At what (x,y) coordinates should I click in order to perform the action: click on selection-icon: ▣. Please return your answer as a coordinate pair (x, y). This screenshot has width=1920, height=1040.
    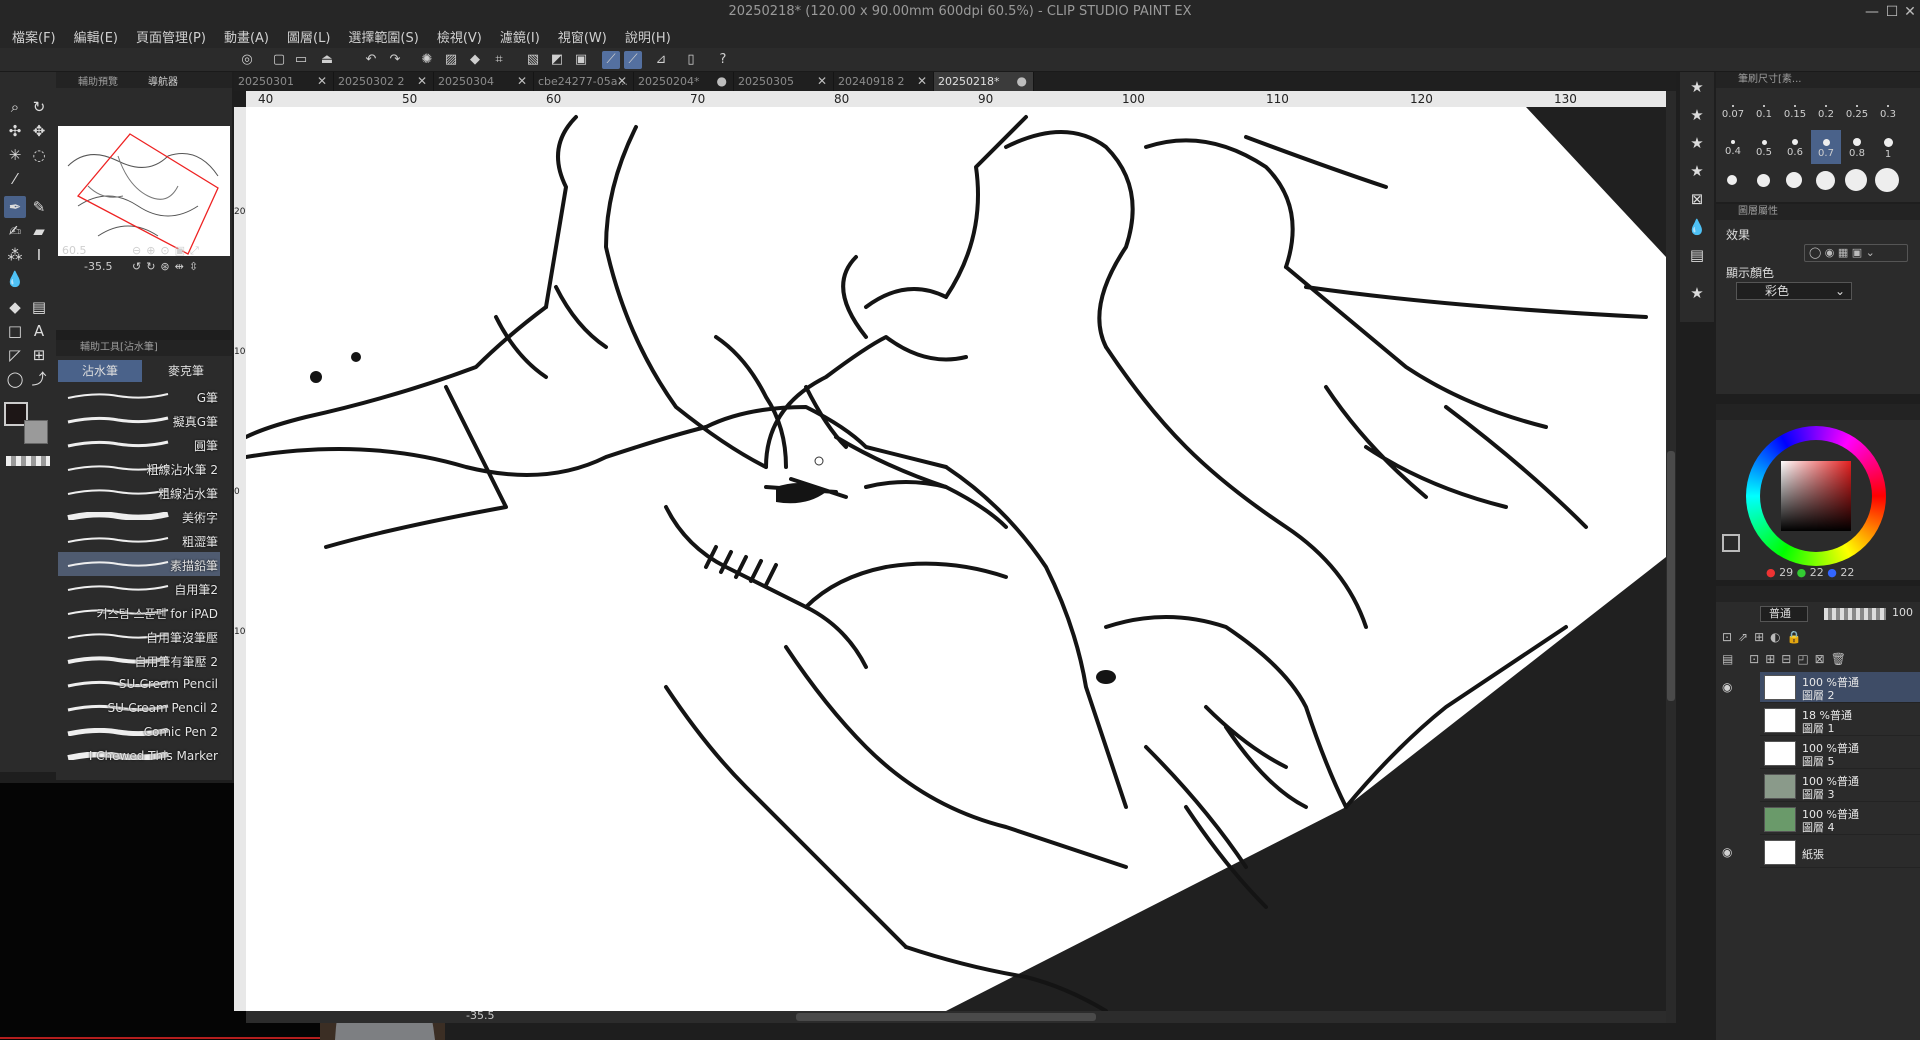
    Looking at the image, I should click on (581, 60).